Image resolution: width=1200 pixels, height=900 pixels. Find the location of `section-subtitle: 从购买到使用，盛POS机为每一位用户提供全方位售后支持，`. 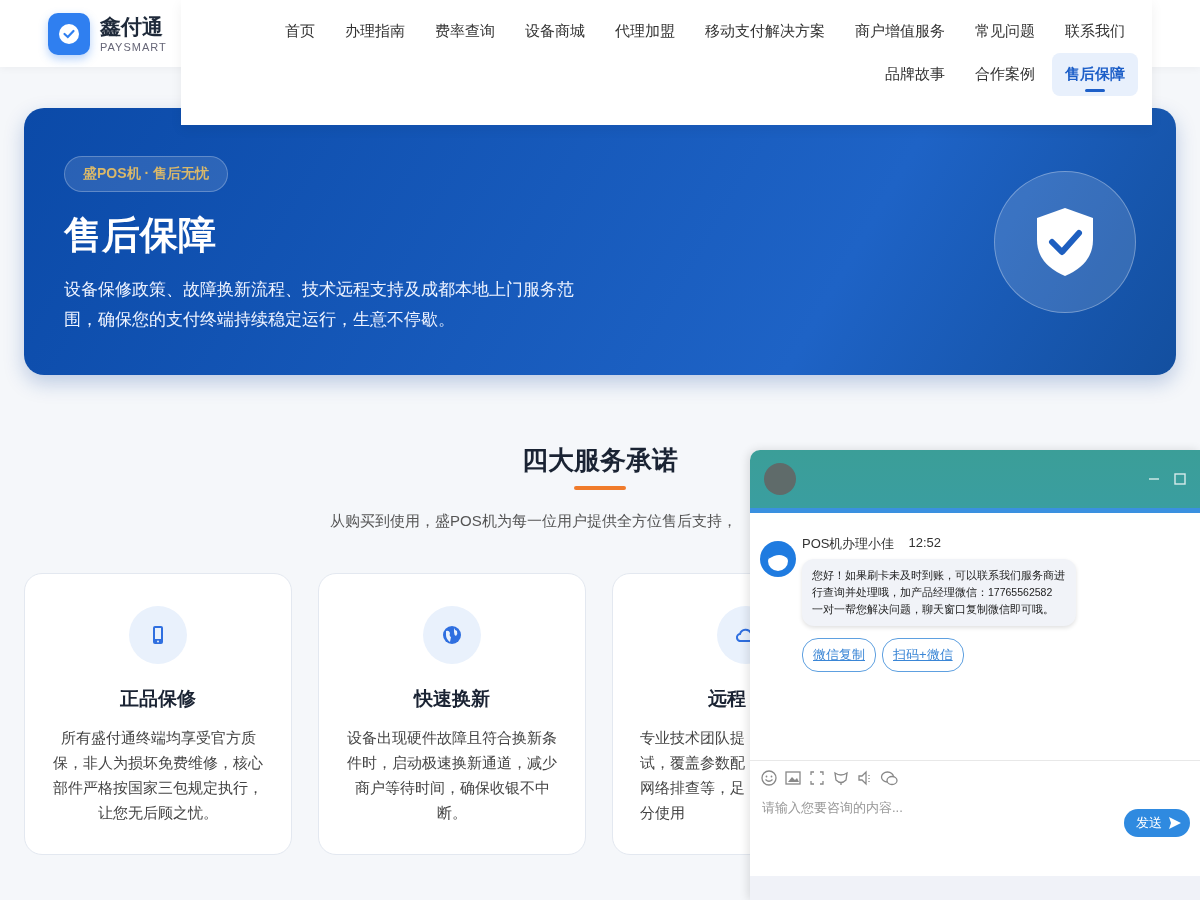

section-subtitle: 从购买到使用，盛POS机为每一位用户提供全方位售后支持， is located at coordinates (533, 521).